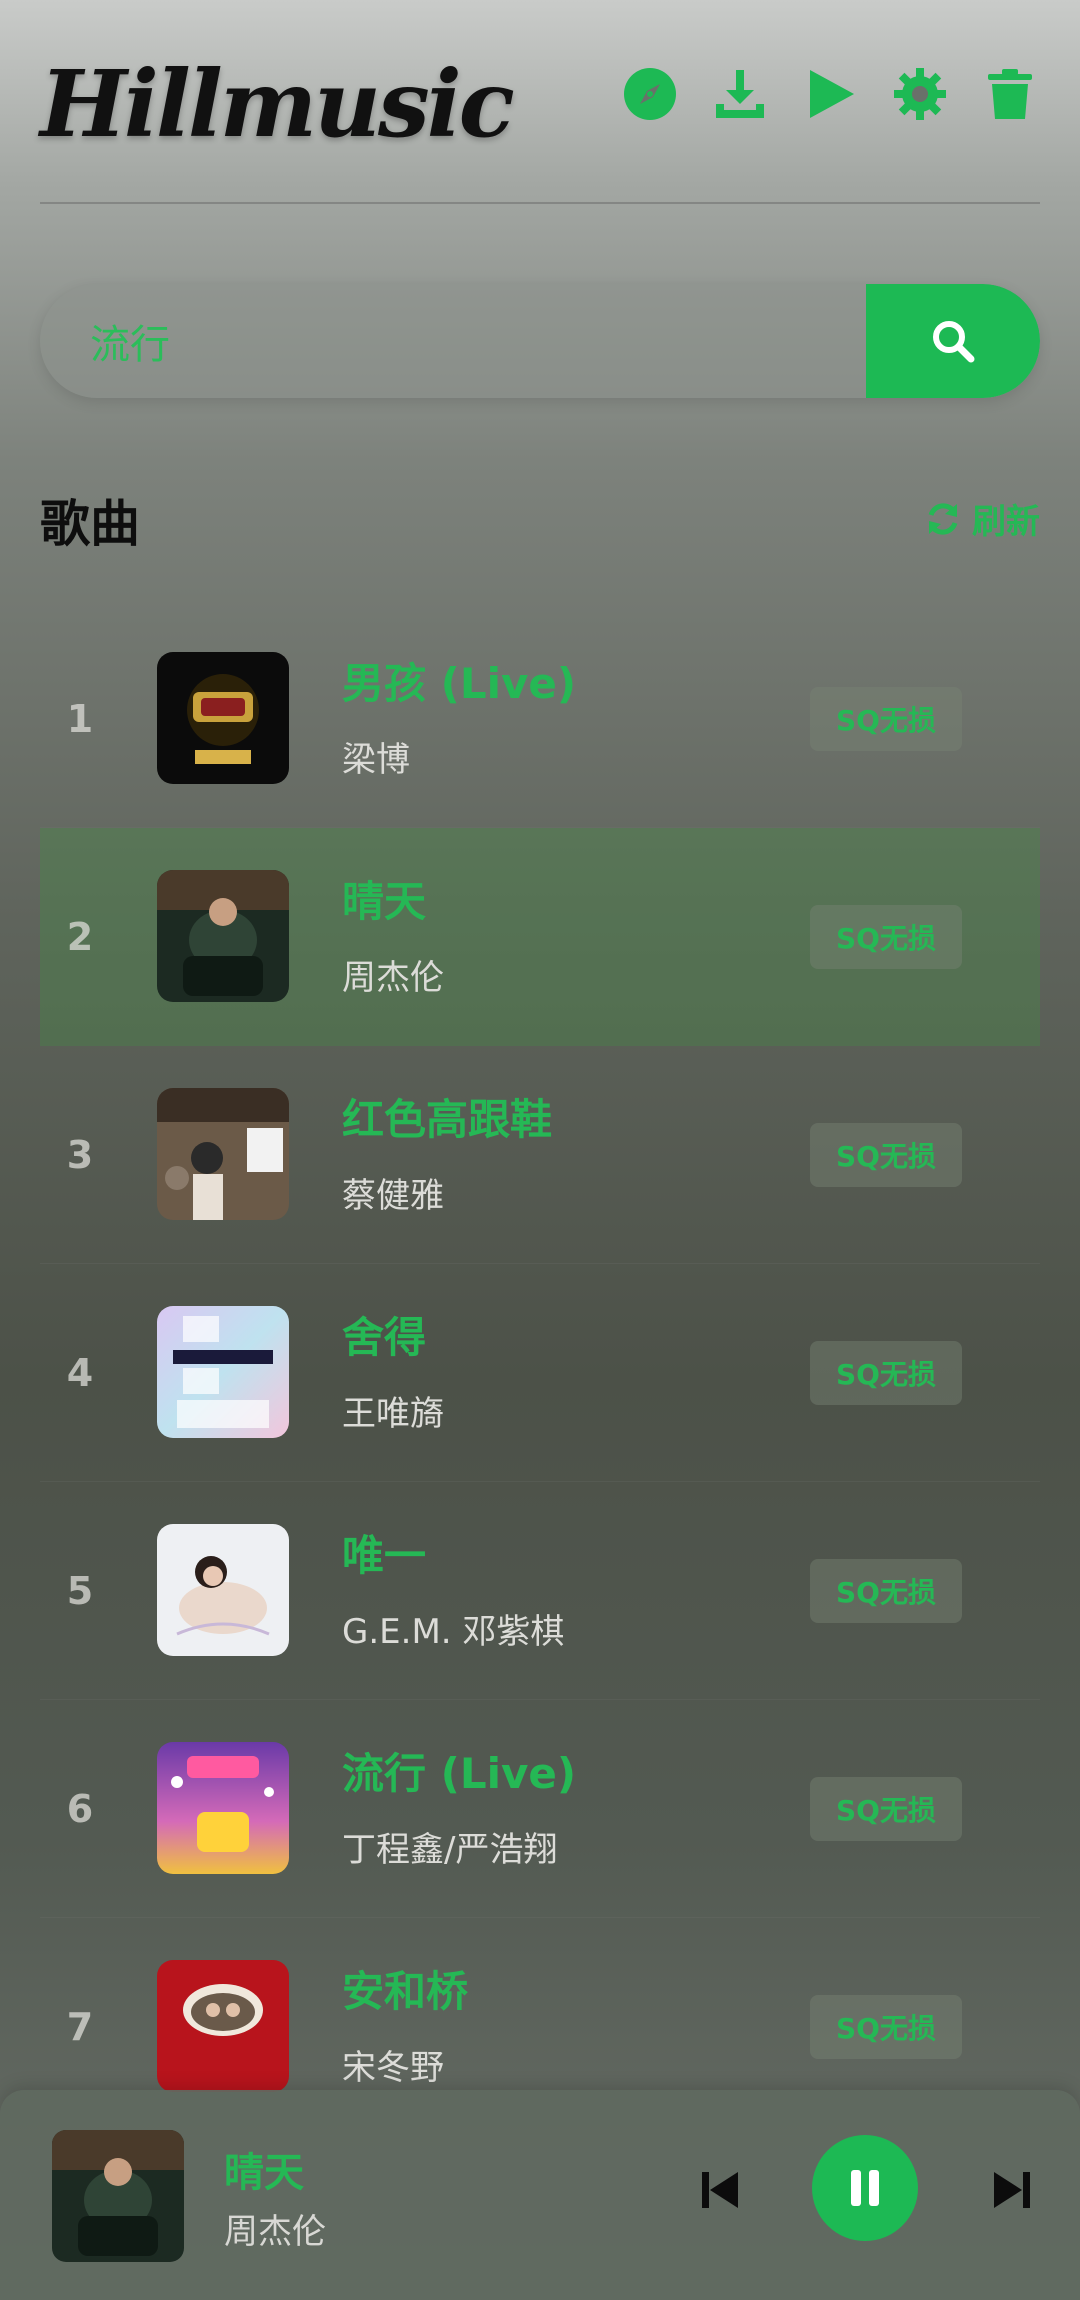 The image size is (1080, 2300). I want to click on pause-icon, so click(865, 2188).